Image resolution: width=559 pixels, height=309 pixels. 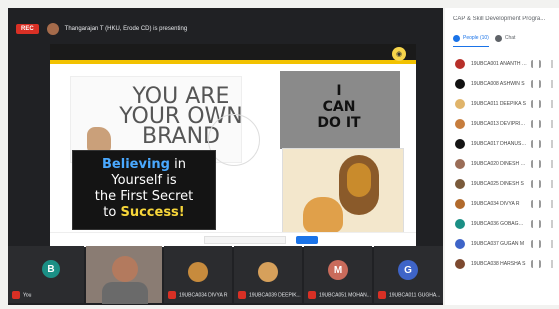 I want to click on list-item: 19UBCA034 DIVYA R, so click(x=502, y=204).